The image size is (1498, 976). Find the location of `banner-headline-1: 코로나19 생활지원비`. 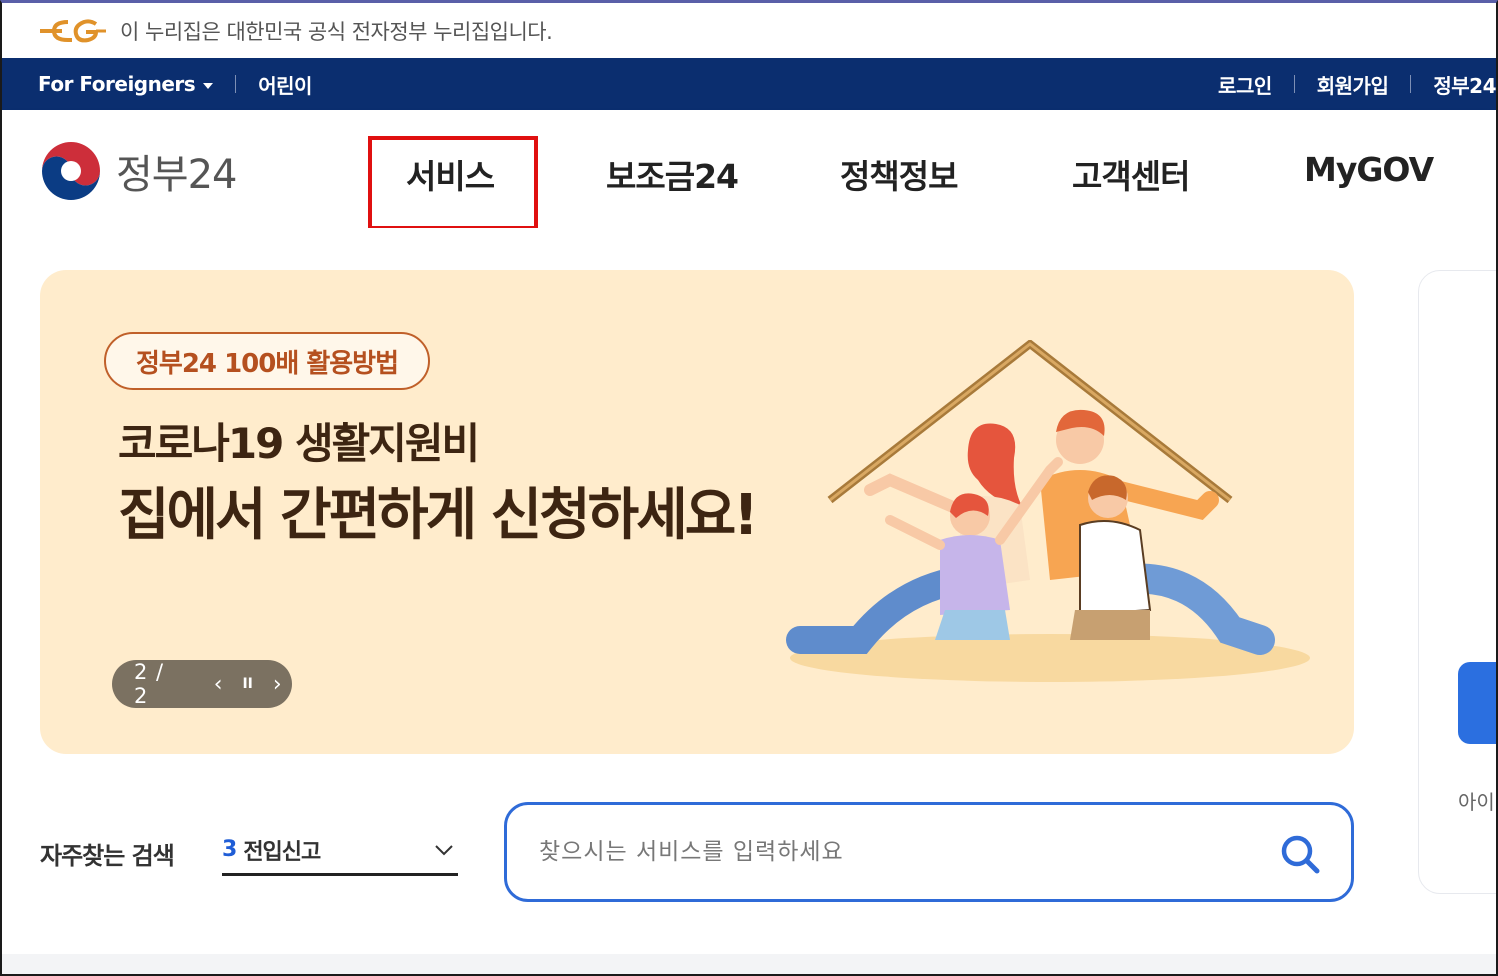

banner-headline-1: 코로나19 생활지원비 is located at coordinates (299, 443).